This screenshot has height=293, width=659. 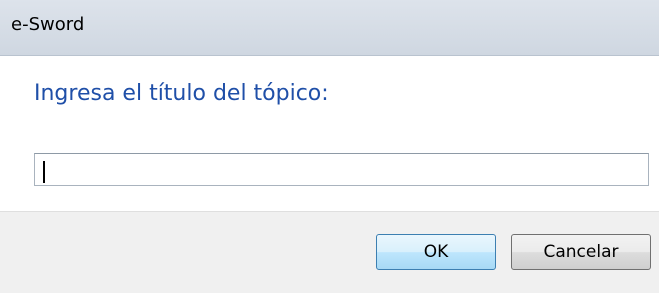 I want to click on topic-title-input, so click(x=341, y=169).